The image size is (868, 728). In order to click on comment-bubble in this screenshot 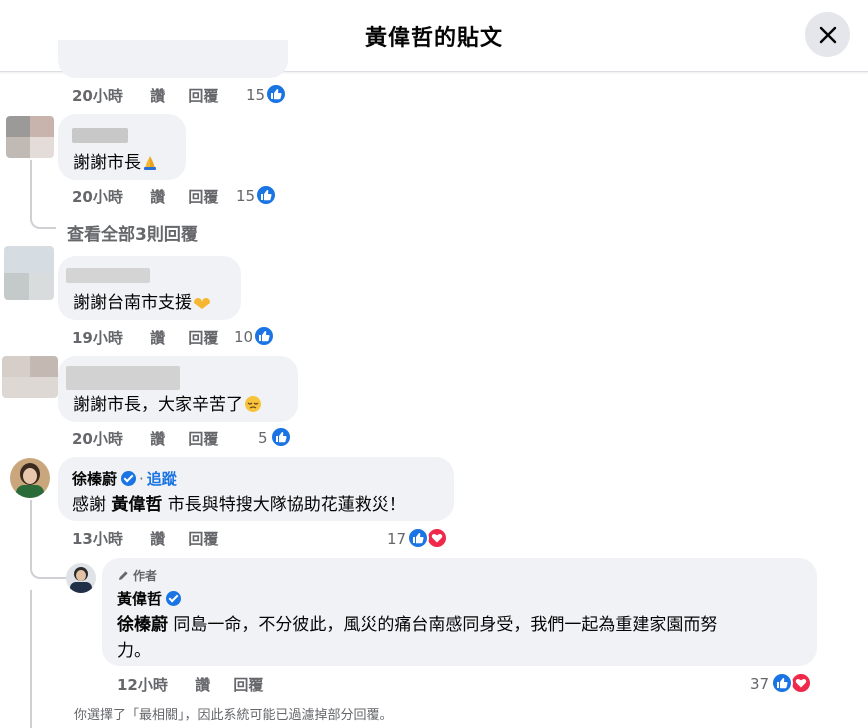, I will do `click(173, 59)`.